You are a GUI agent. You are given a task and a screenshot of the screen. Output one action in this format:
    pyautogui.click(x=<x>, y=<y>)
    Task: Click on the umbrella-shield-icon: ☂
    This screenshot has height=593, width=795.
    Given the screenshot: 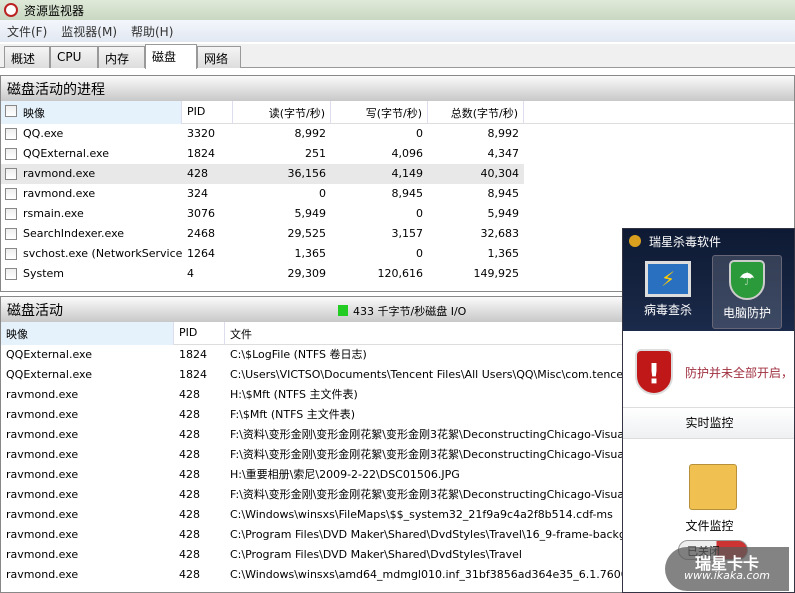 What is the action you would take?
    pyautogui.click(x=747, y=280)
    